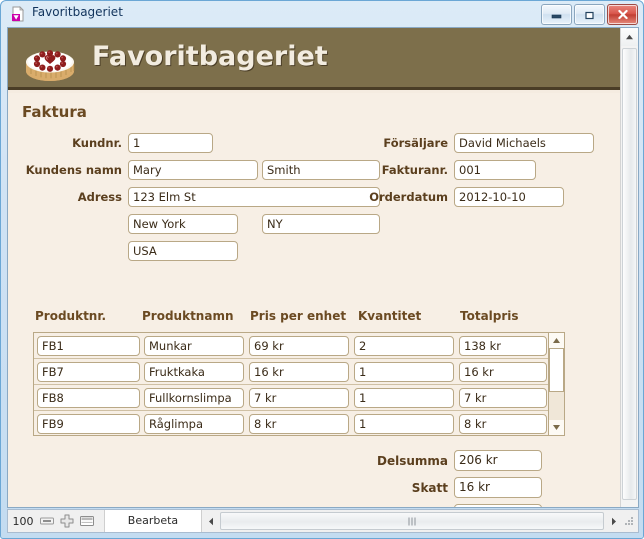 This screenshot has height=539, width=644. Describe the element at coordinates (622, 14) in the screenshot. I see `close-button` at that location.